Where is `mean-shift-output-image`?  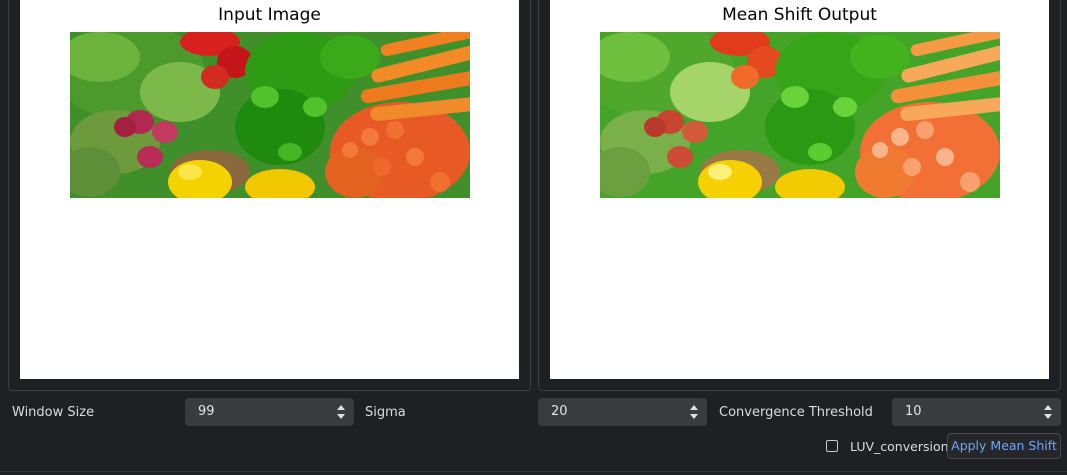
mean-shift-output-image is located at coordinates (800, 115).